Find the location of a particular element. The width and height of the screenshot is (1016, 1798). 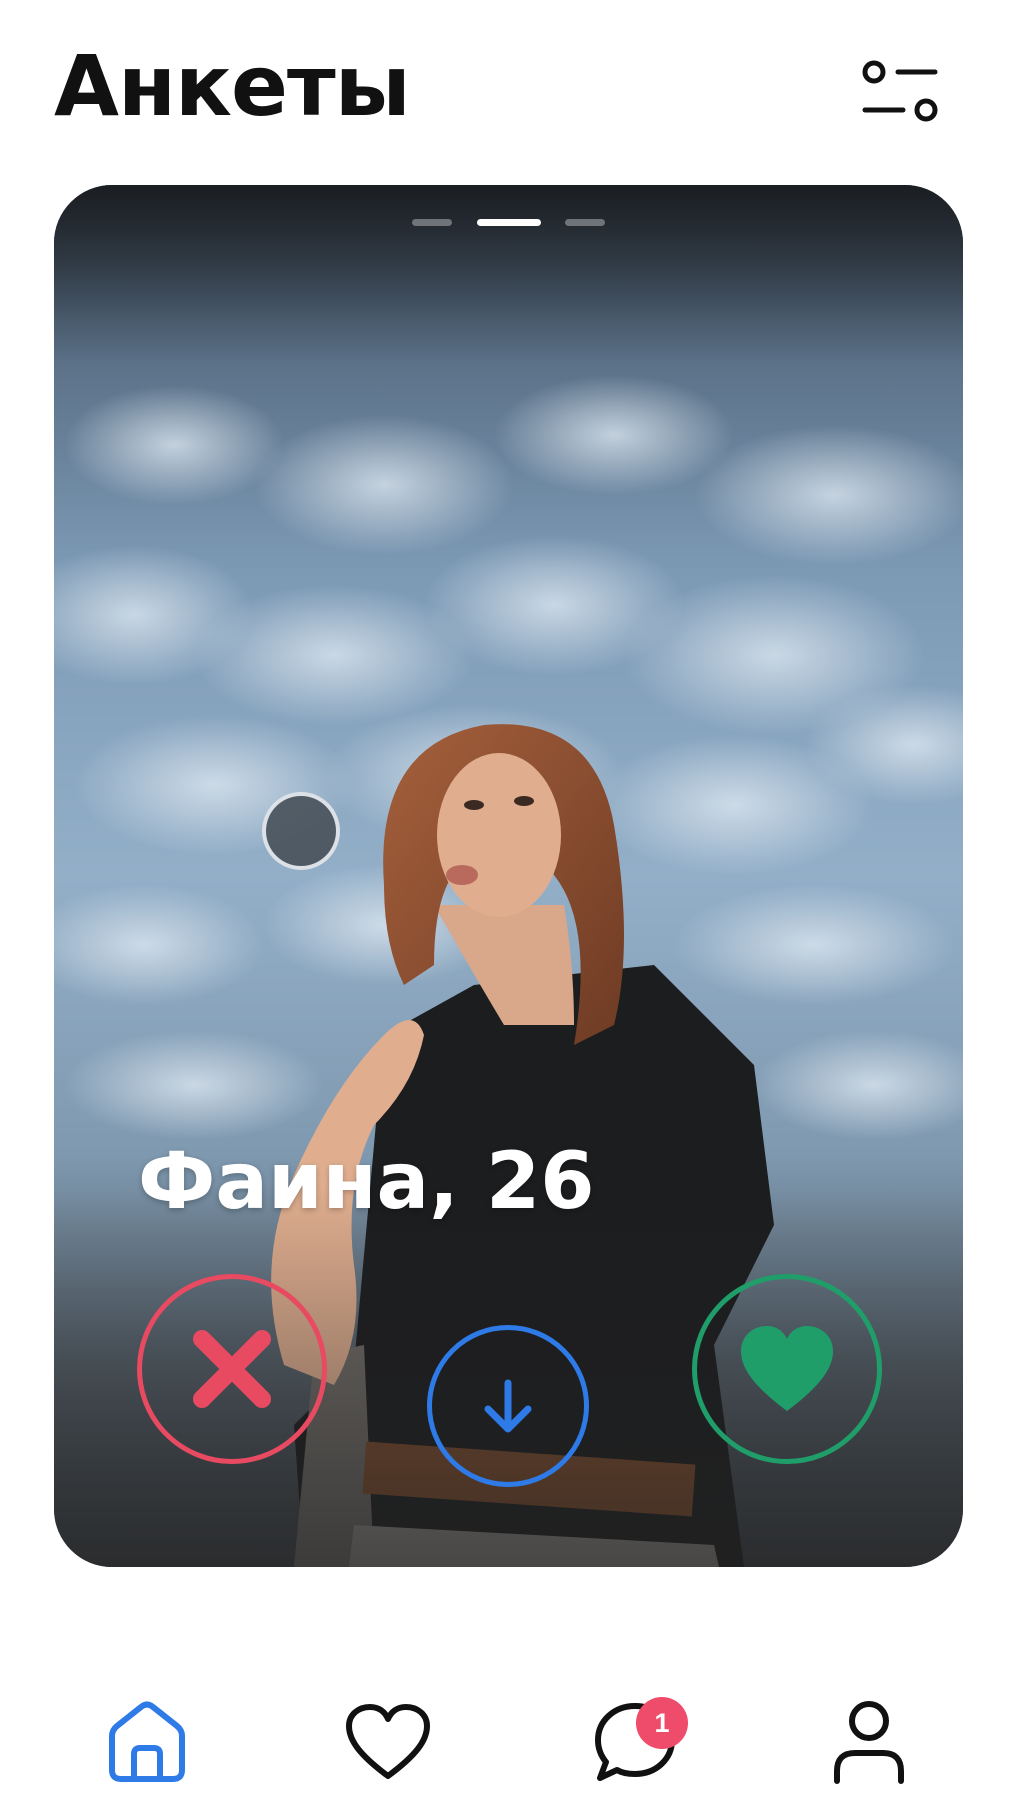

heart-icon is located at coordinates (787, 1368).